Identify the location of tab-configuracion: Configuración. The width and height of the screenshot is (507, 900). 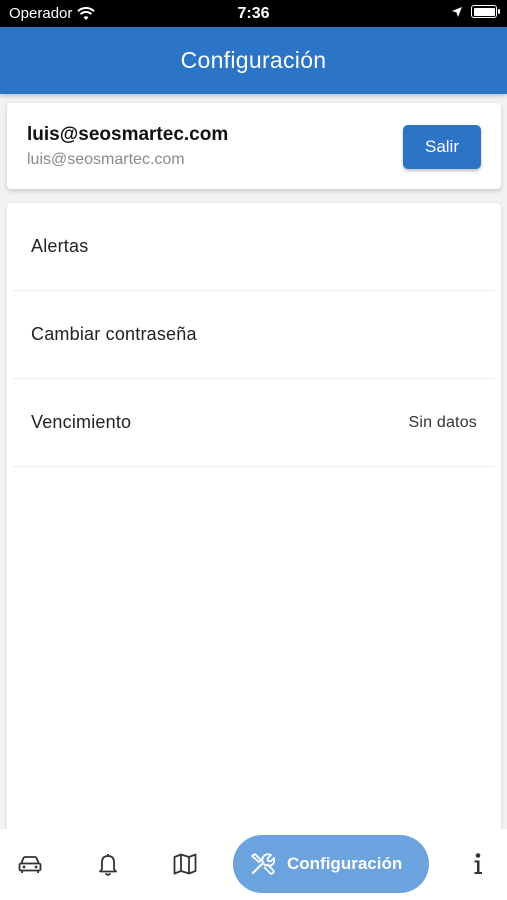
(331, 864).